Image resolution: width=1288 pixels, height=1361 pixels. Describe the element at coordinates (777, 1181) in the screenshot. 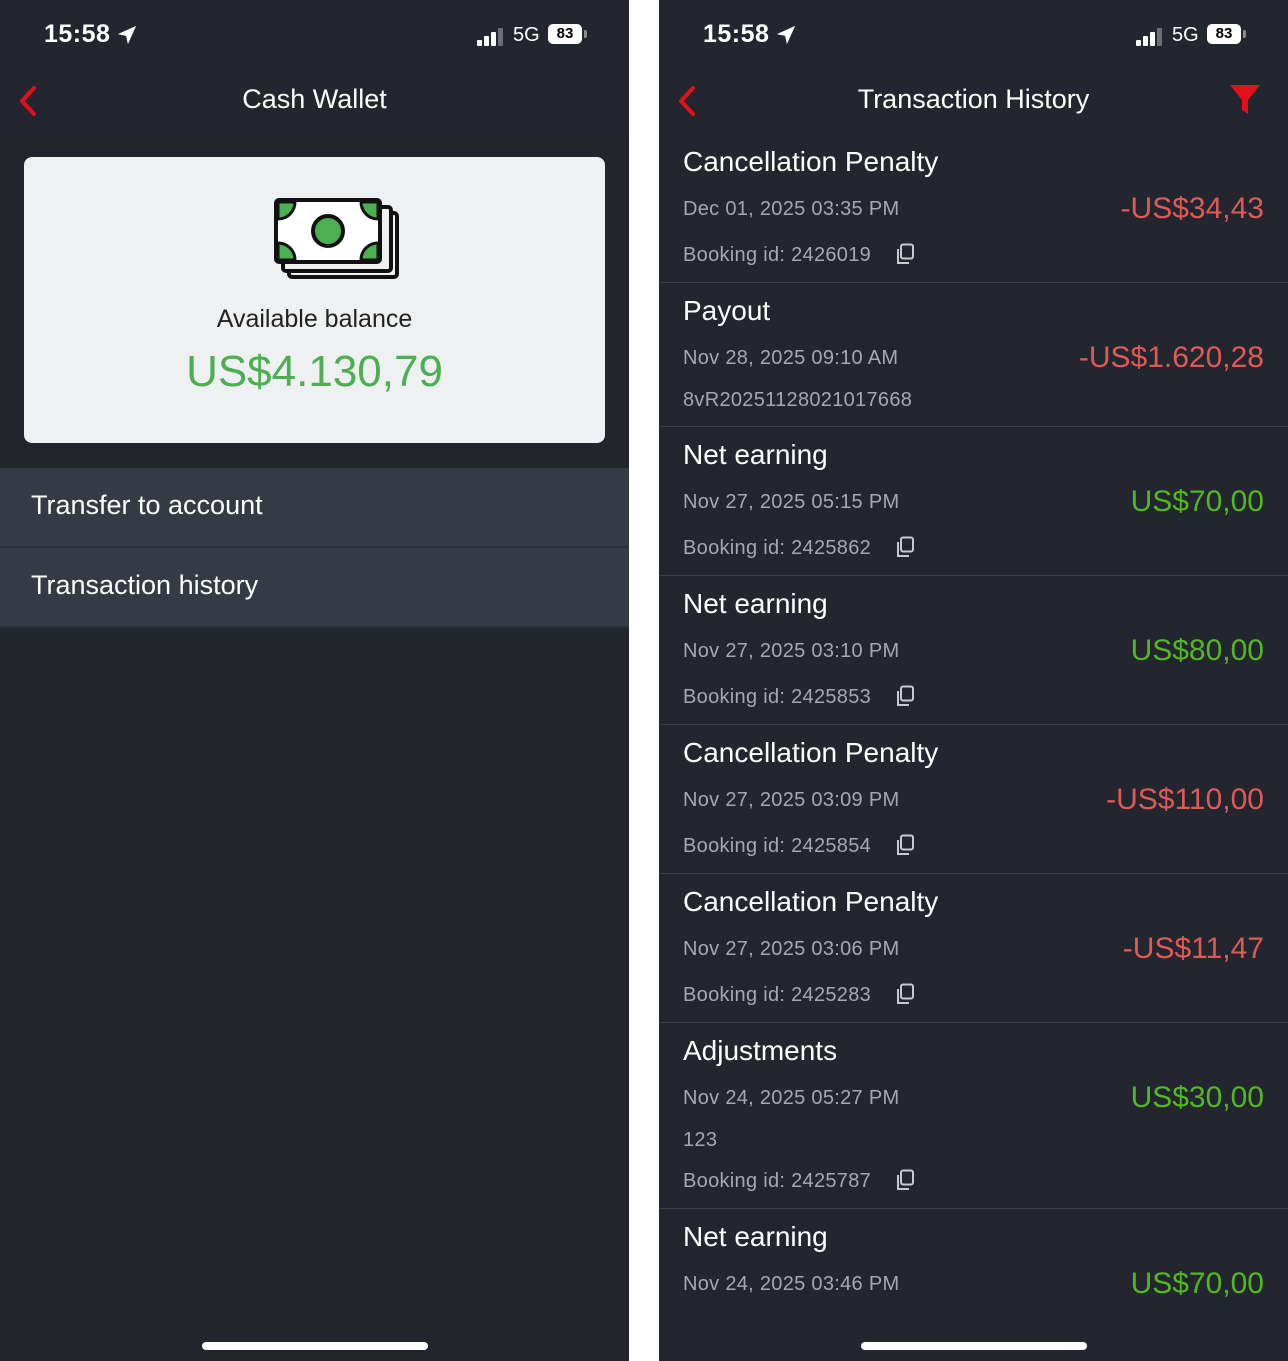

I see `booking-id-text: Booking id: 2425787` at that location.